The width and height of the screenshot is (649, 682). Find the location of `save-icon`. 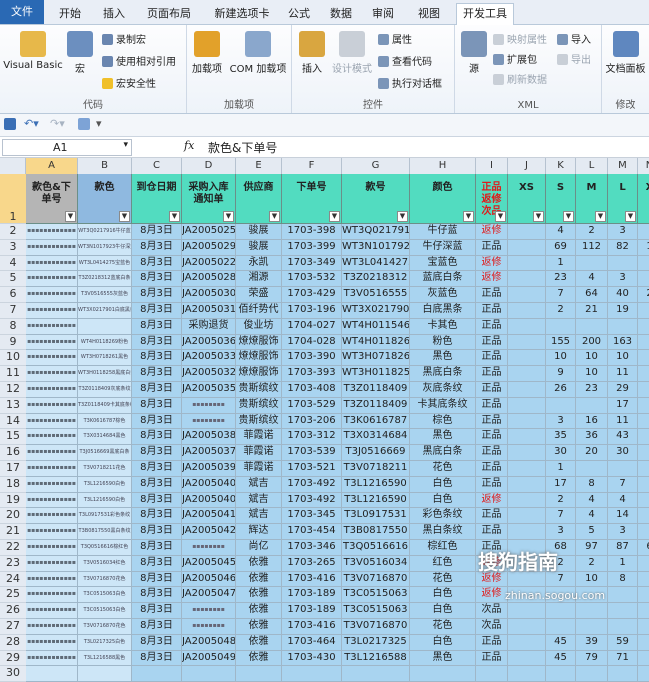

save-icon is located at coordinates (10, 124).